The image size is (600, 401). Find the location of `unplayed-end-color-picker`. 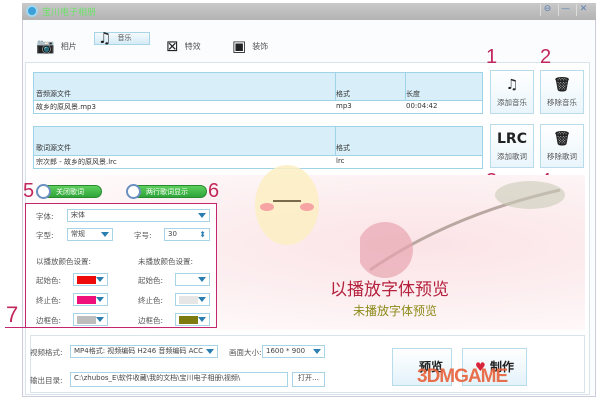

unplayed-end-color-picker is located at coordinates (192, 299).